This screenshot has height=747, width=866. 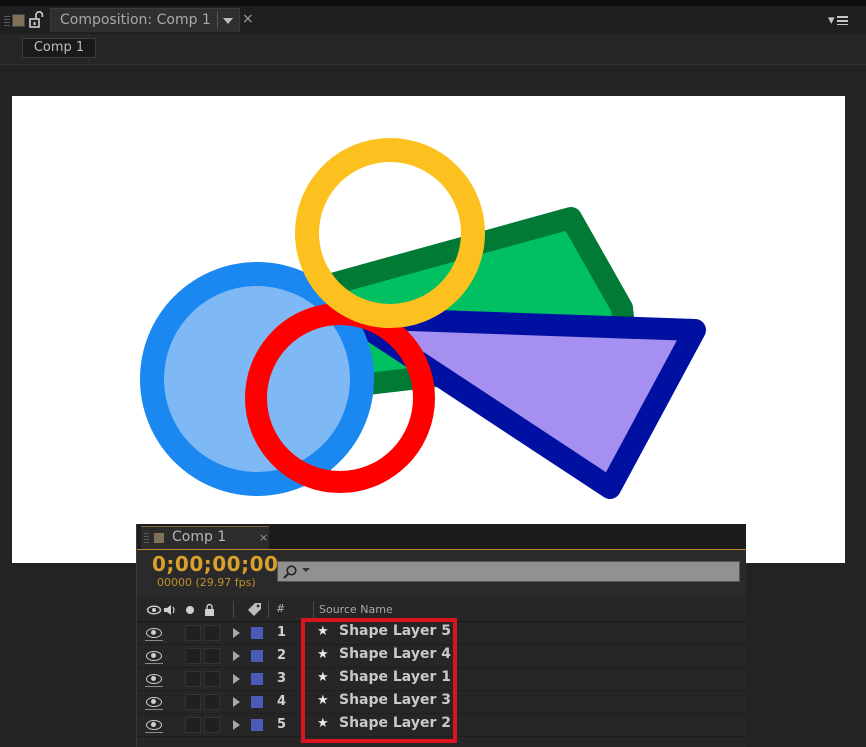 I want to click on layer-number: 4, so click(x=282, y=701).